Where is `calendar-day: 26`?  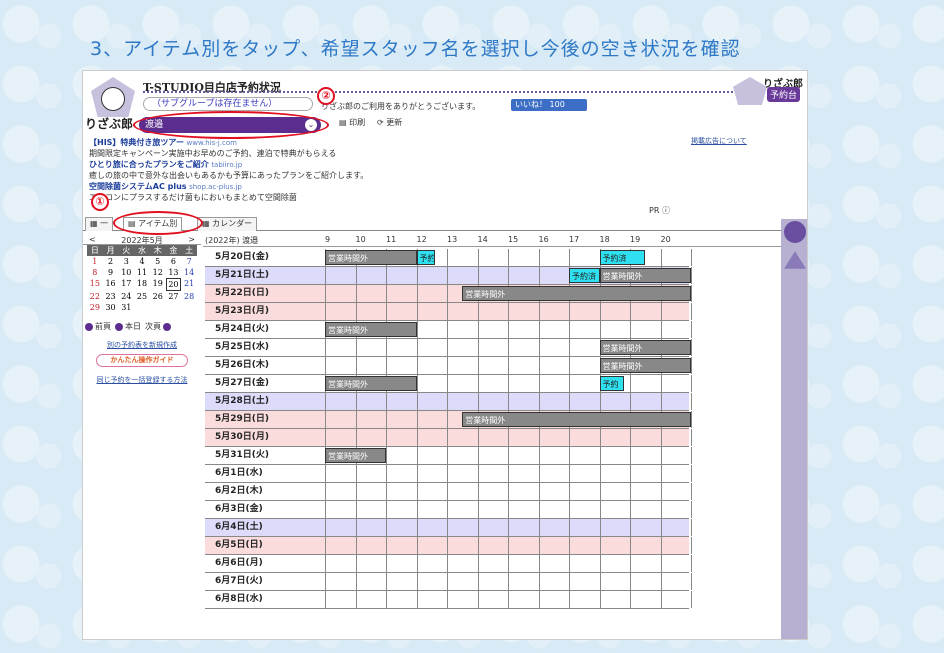 calendar-day: 26 is located at coordinates (158, 296).